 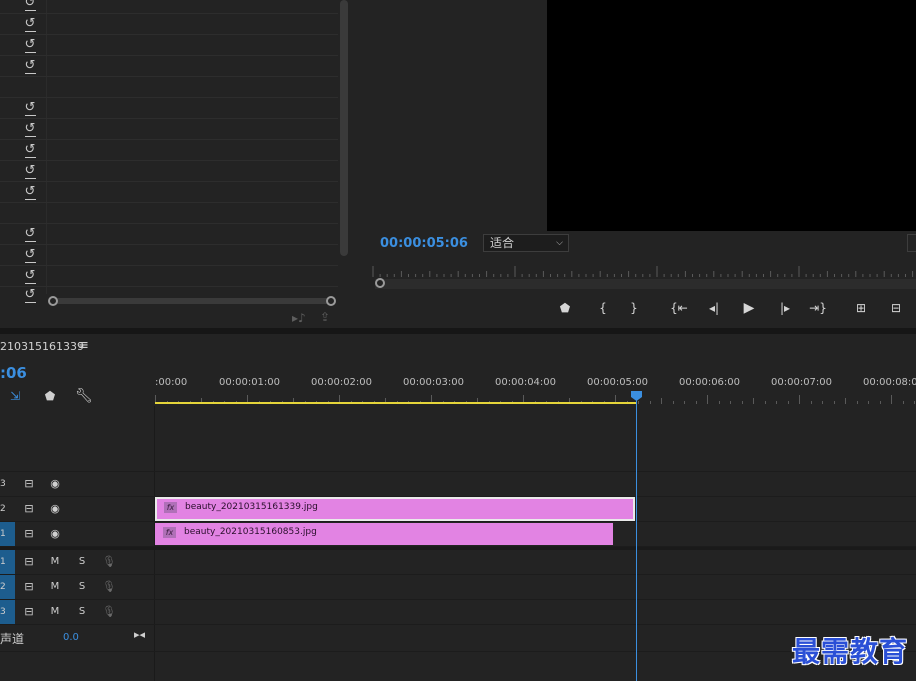 I want to click on program-scrub-handle, so click(x=380, y=283).